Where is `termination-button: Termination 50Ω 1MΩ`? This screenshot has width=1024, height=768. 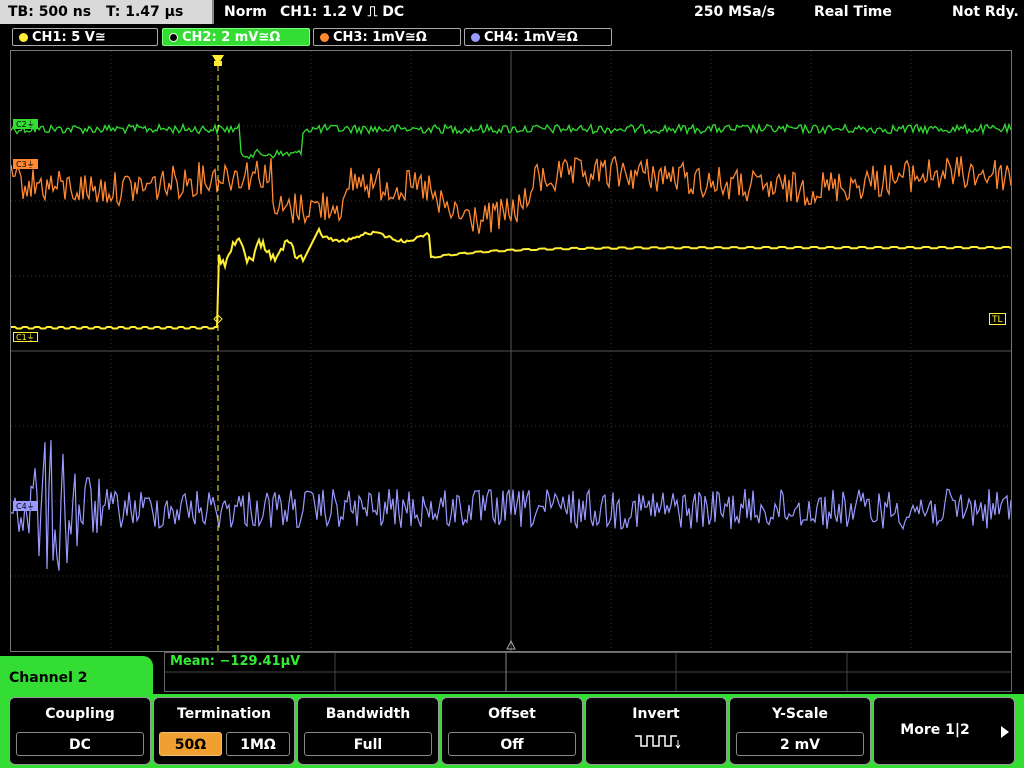
termination-button: Termination 50Ω 1MΩ is located at coordinates (224, 731).